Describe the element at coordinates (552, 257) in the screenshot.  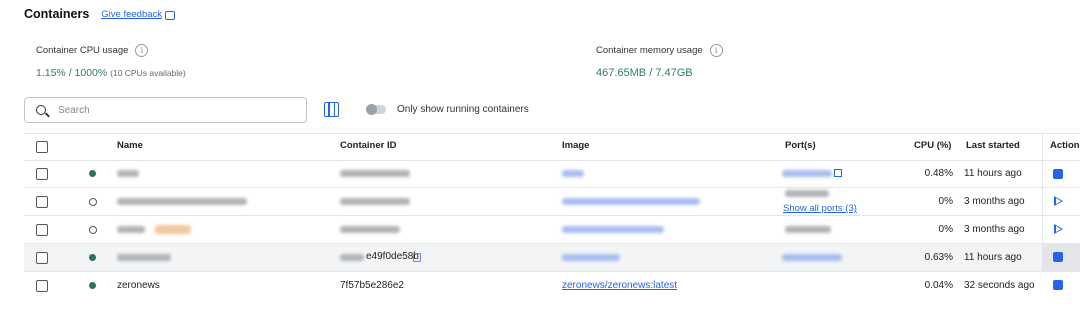
I see `hovered-row-background` at that location.